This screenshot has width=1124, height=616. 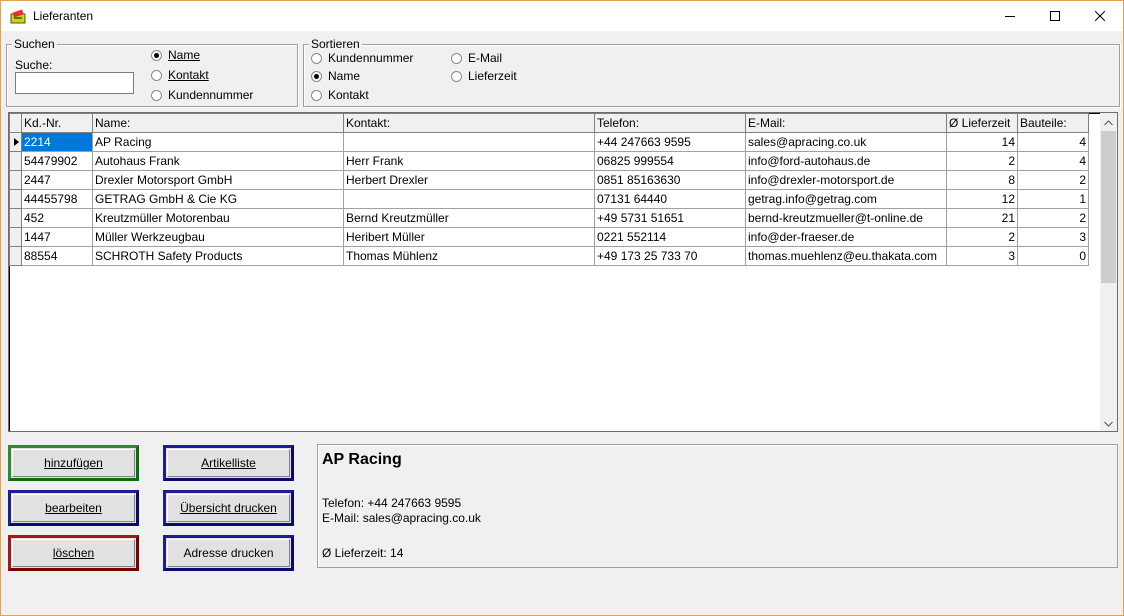 I want to click on column-header: Ø Lieferzeit, so click(x=982, y=123).